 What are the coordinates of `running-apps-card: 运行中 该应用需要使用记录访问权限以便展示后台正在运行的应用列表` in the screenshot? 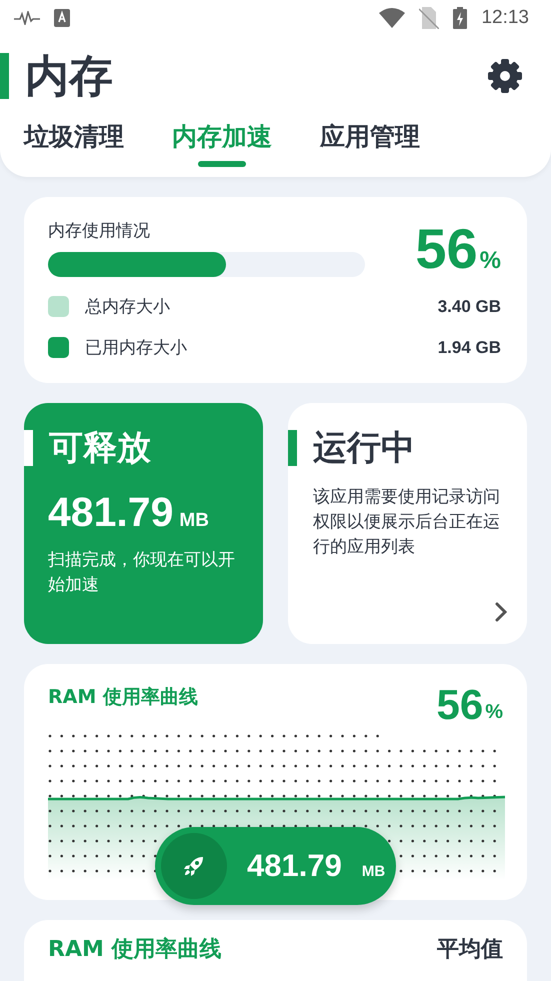 It's located at (407, 523).